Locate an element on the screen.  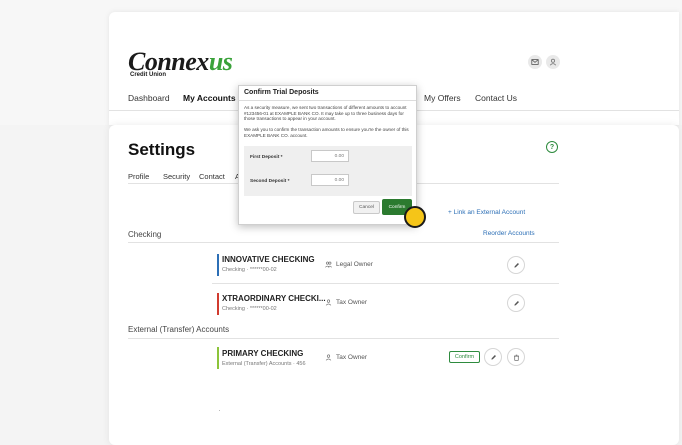
cursor-indicator is located at coordinates (415, 217).